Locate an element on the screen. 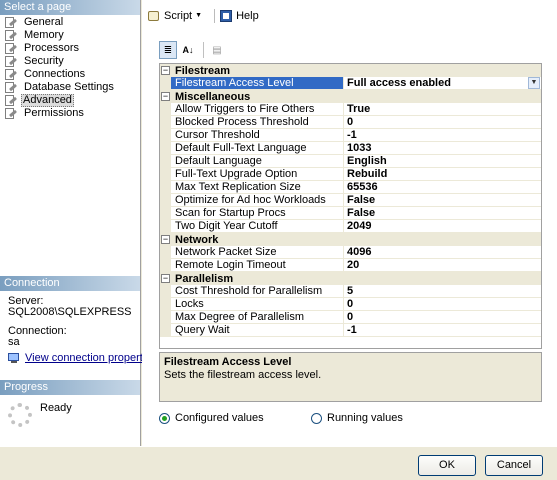 This screenshot has width=557, height=480. page-item-security: Security is located at coordinates (72, 61).